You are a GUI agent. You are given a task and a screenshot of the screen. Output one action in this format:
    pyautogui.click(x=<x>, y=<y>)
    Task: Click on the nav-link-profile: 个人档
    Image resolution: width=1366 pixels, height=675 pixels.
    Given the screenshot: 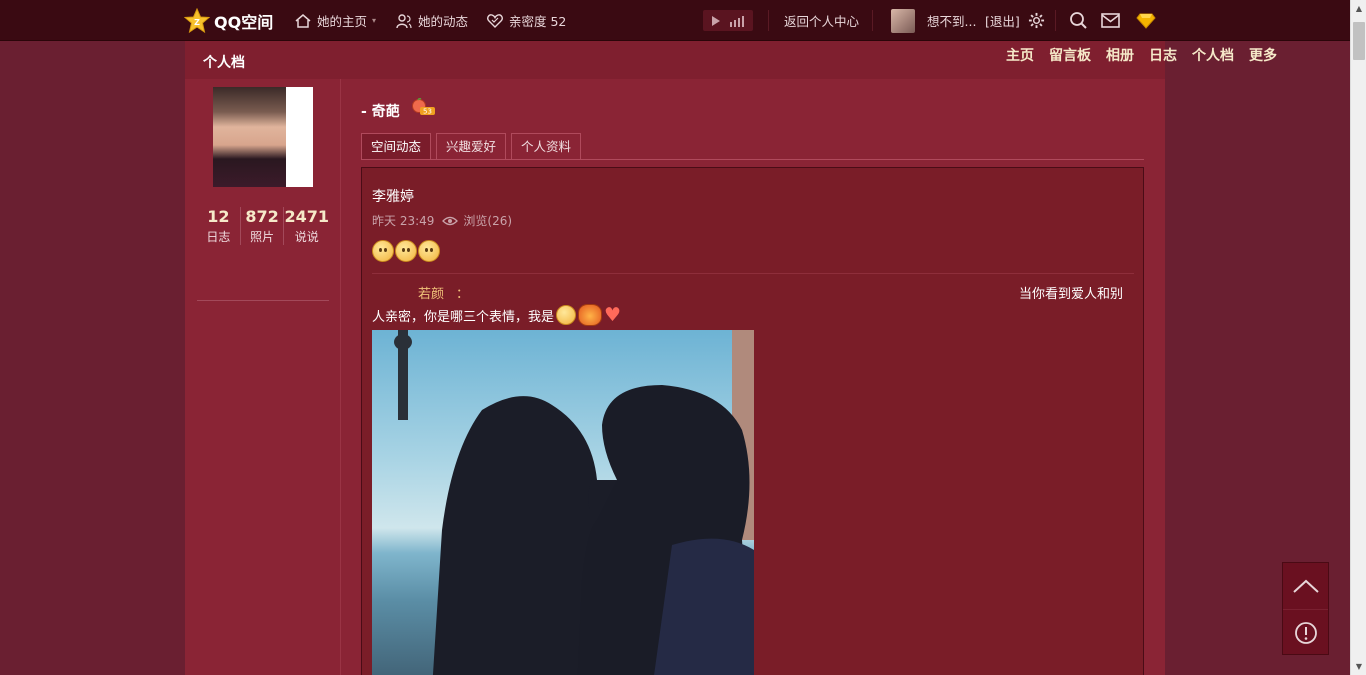 What is the action you would take?
    pyautogui.click(x=1213, y=55)
    